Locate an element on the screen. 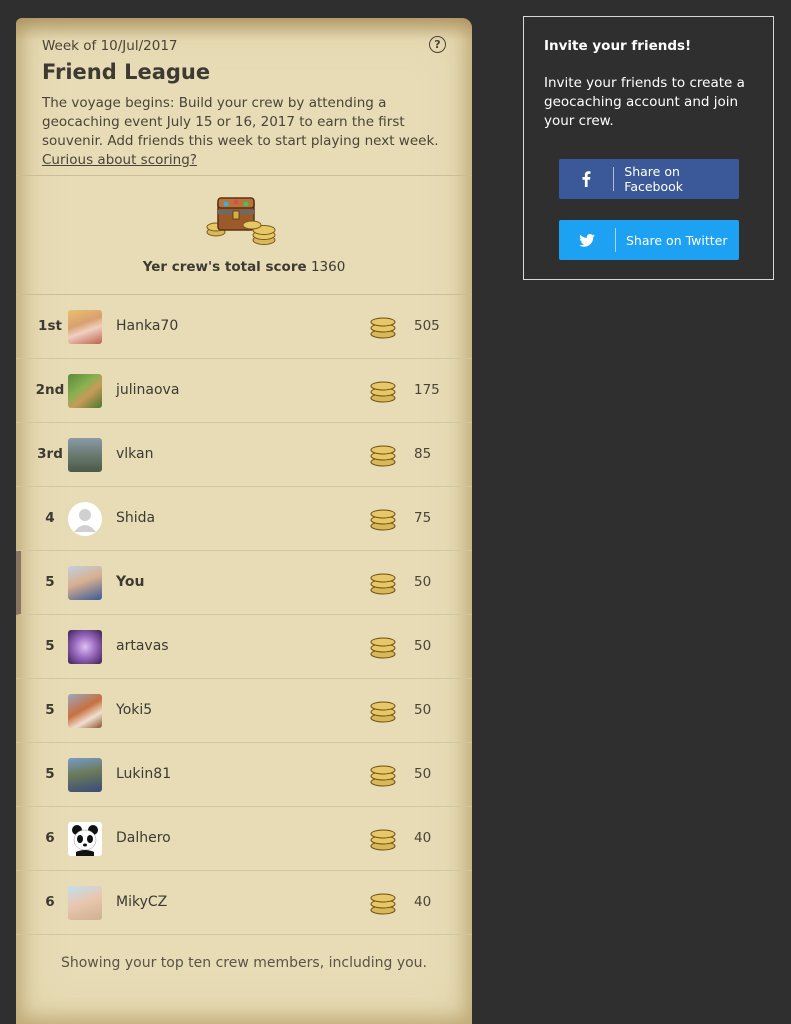 This screenshot has height=1024, width=791. member-points: 505 is located at coordinates (427, 326).